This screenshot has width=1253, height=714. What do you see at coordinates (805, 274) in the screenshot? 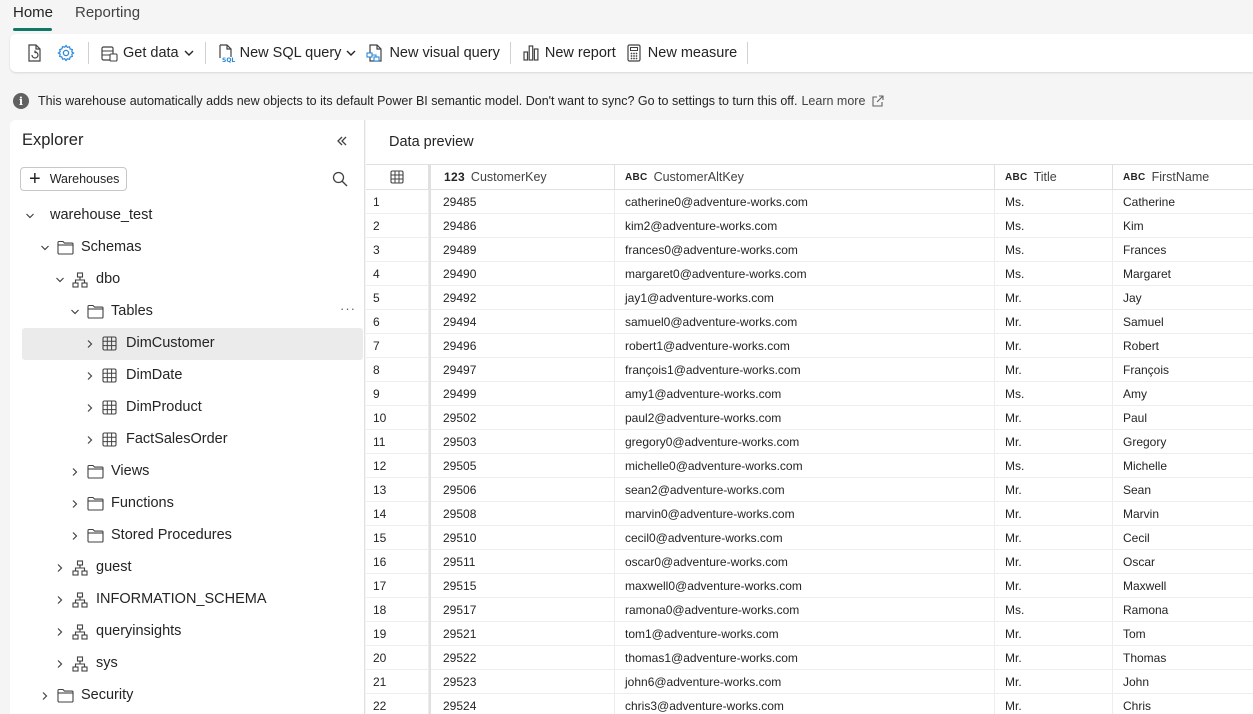
I see `customeraltkey-cell: margaret0@adventure-works.com` at bounding box center [805, 274].